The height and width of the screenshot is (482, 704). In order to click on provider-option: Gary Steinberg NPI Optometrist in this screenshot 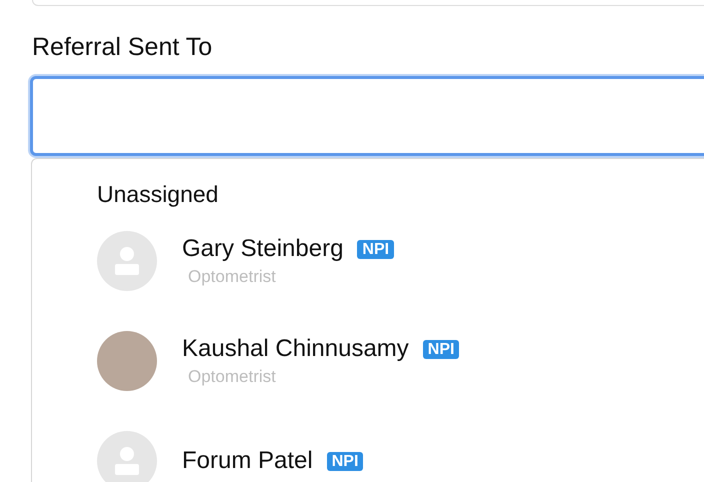, I will do `click(347, 261)`.